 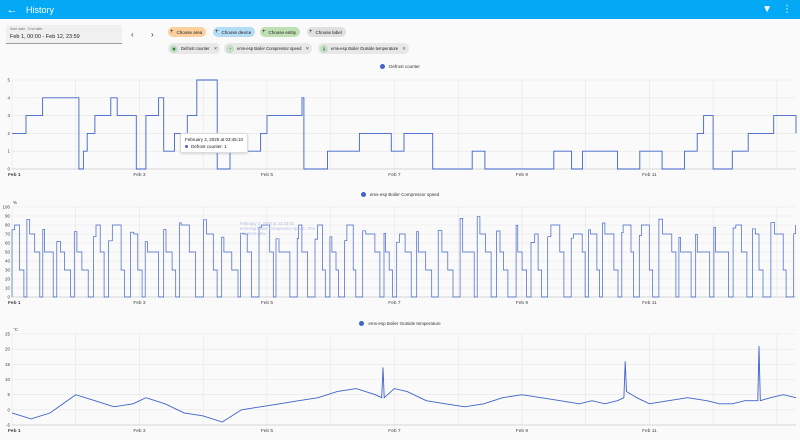 What do you see at coordinates (404, 66) in the screenshot?
I see `legend-label: Defrost counter` at bounding box center [404, 66].